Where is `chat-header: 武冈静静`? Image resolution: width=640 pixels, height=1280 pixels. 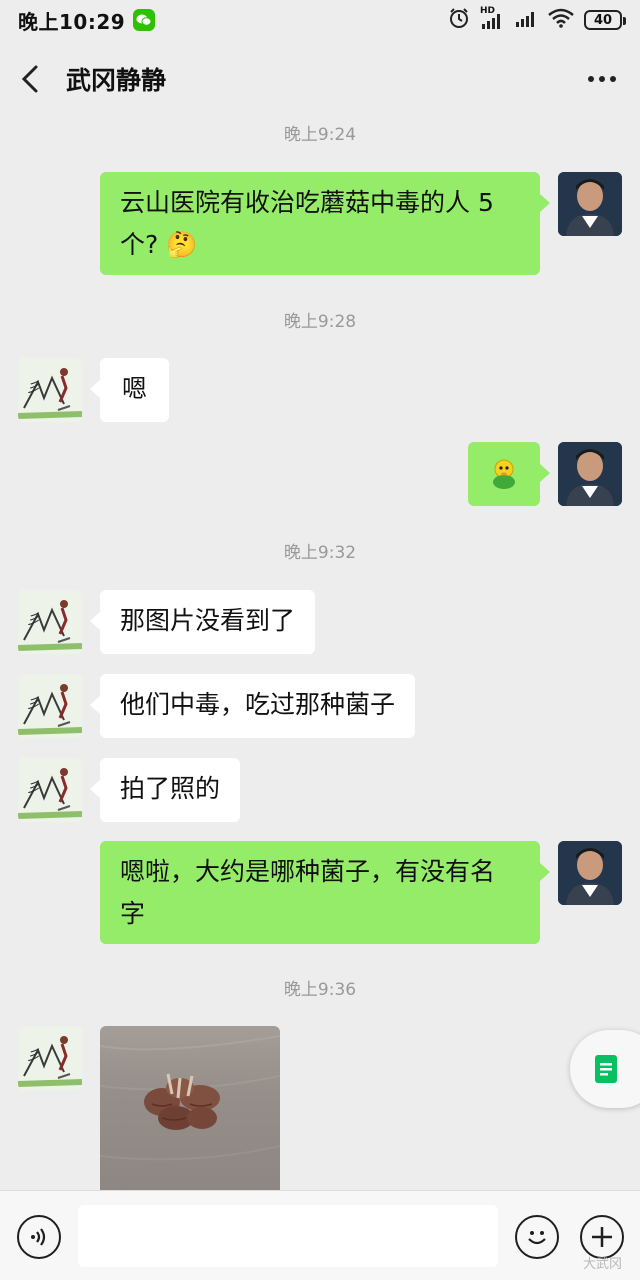
chat-header: 武冈静静 is located at coordinates (320, 79).